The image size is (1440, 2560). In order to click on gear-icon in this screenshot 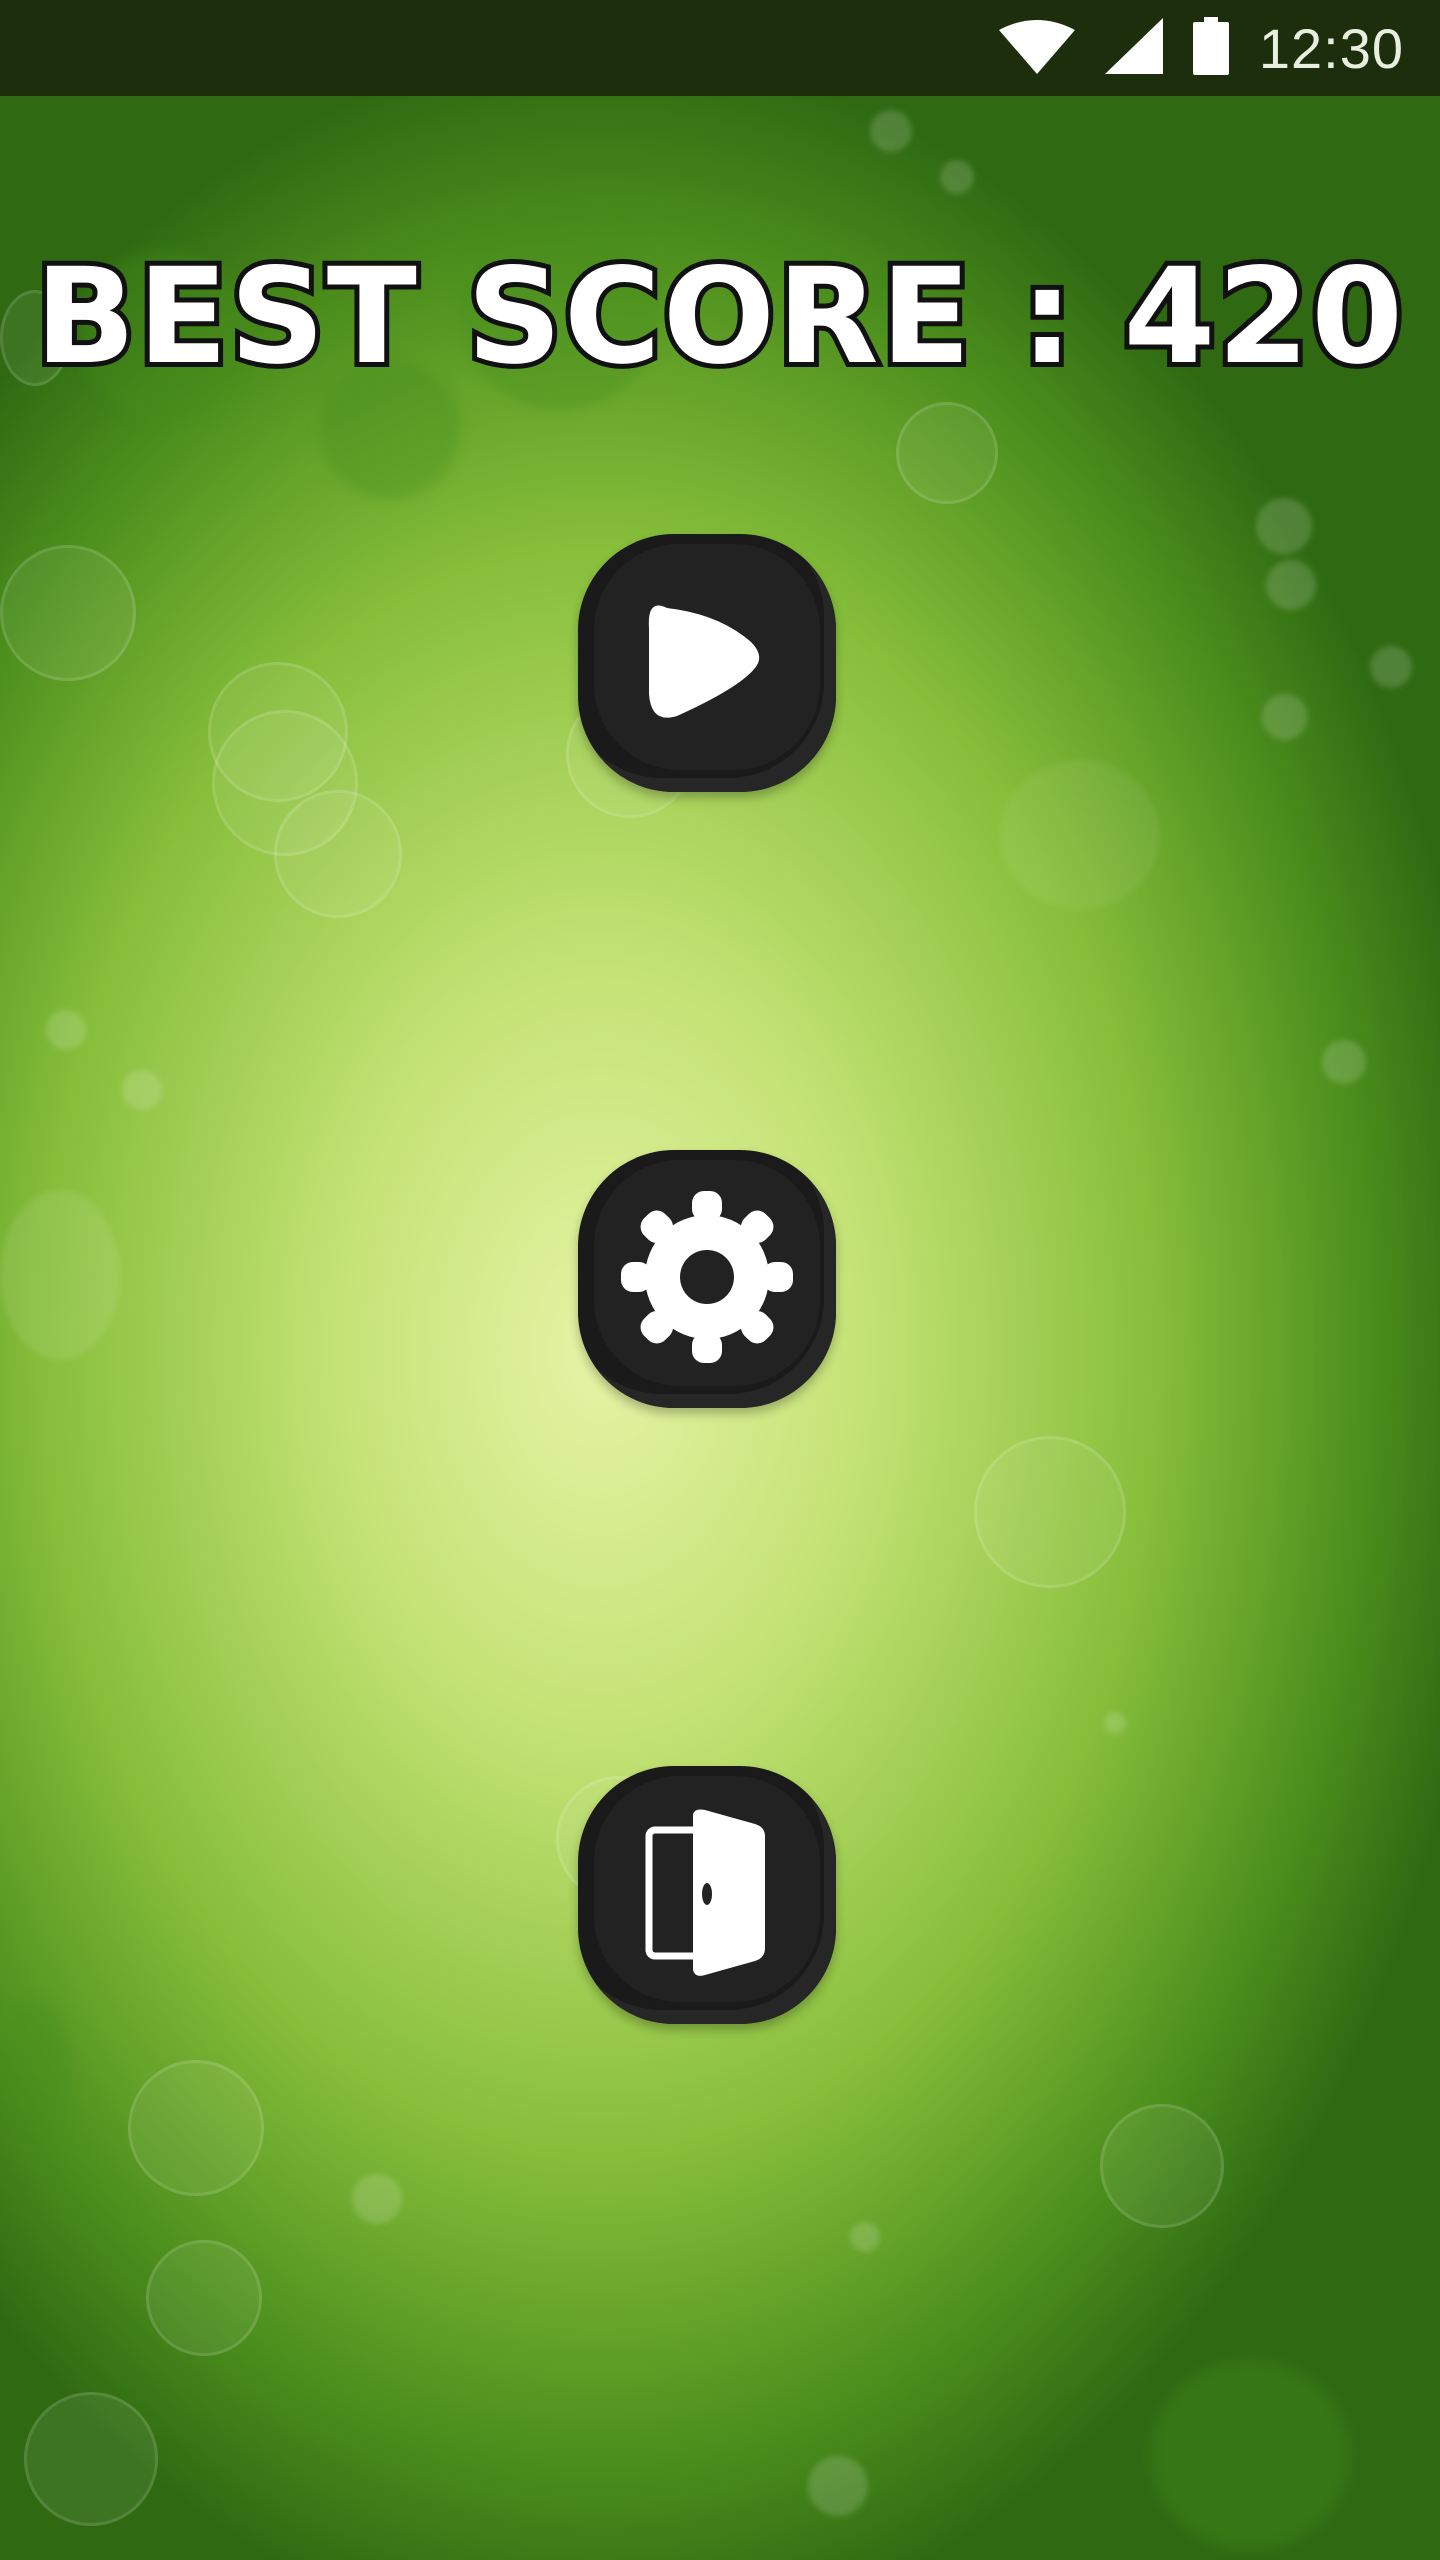, I will do `click(707, 1279)`.